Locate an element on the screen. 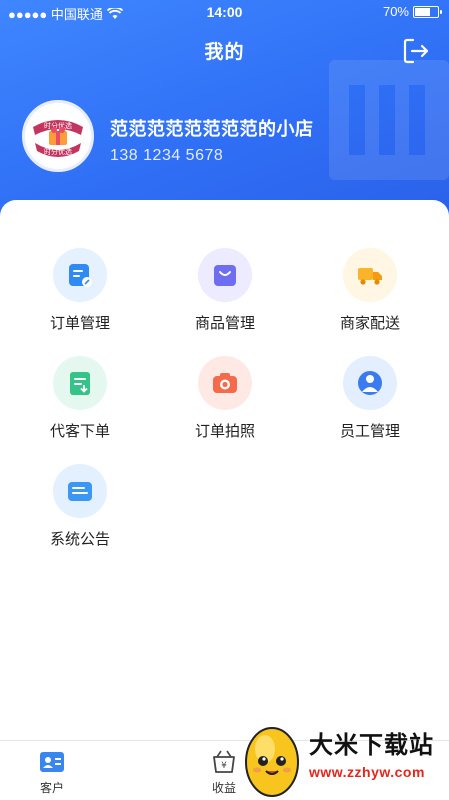 This screenshot has width=449, height=800. delivery-truck-icon is located at coordinates (370, 275).